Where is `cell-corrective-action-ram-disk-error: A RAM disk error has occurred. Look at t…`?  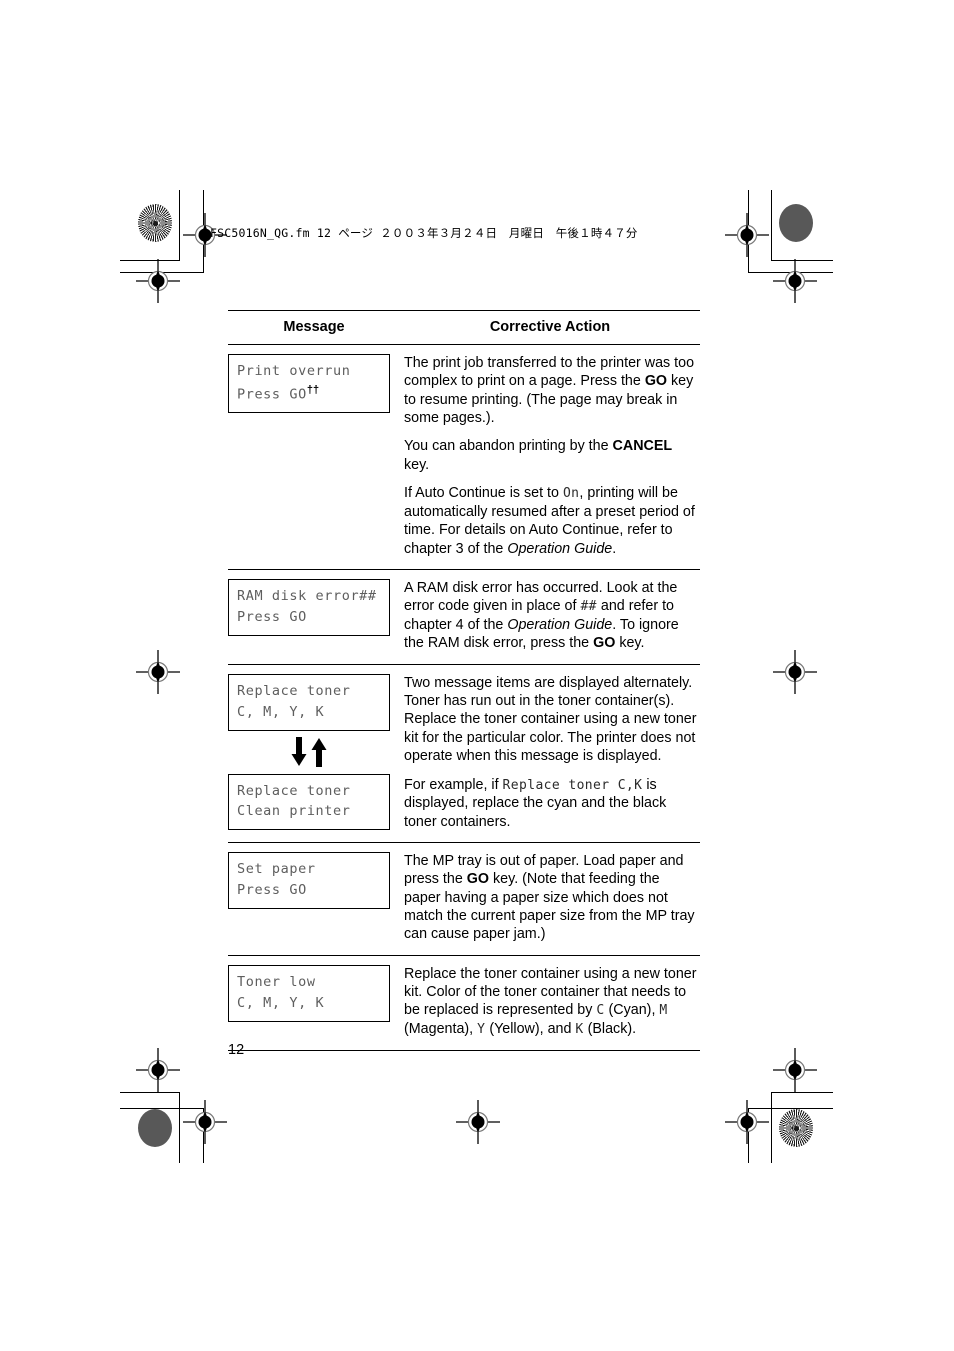 cell-corrective-action-ram-disk-error: A RAM disk error has occurred. Look at t… is located at coordinates (550, 616).